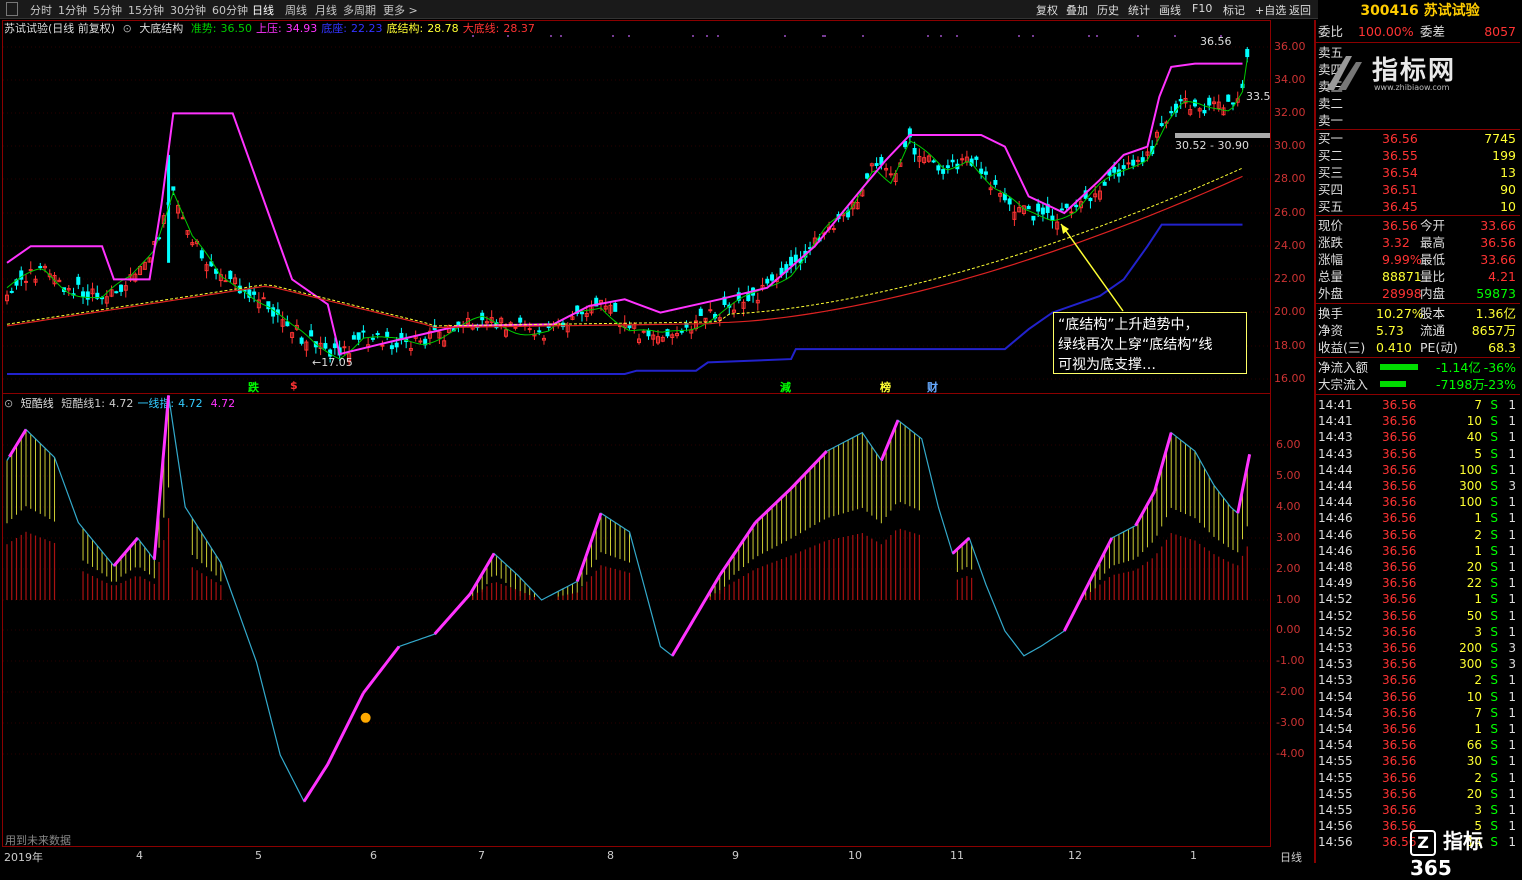 The width and height of the screenshot is (1522, 880). Describe the element at coordinates (1290, 378) in the screenshot. I see `price-tick-10: 16.00` at that location.